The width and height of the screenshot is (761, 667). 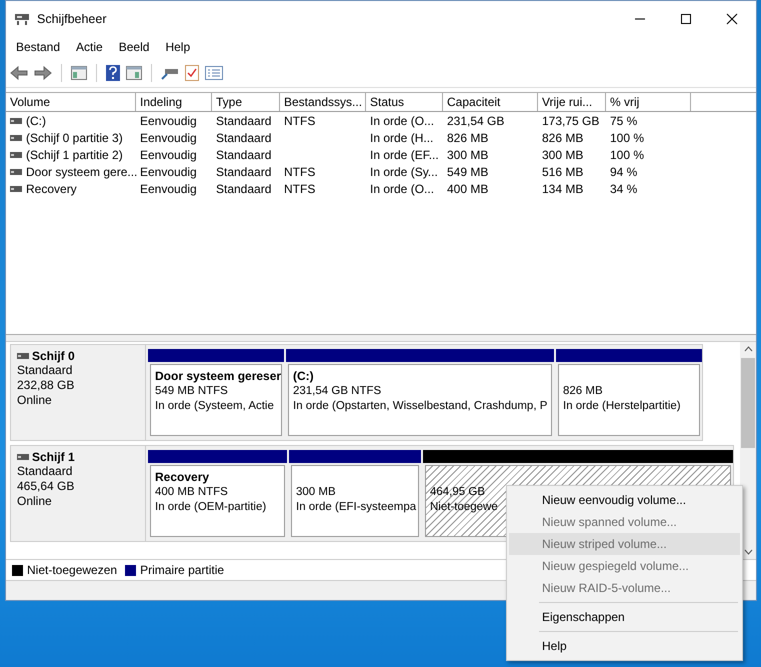 I want to click on partition-status: Niet-toegewe, so click(x=464, y=507).